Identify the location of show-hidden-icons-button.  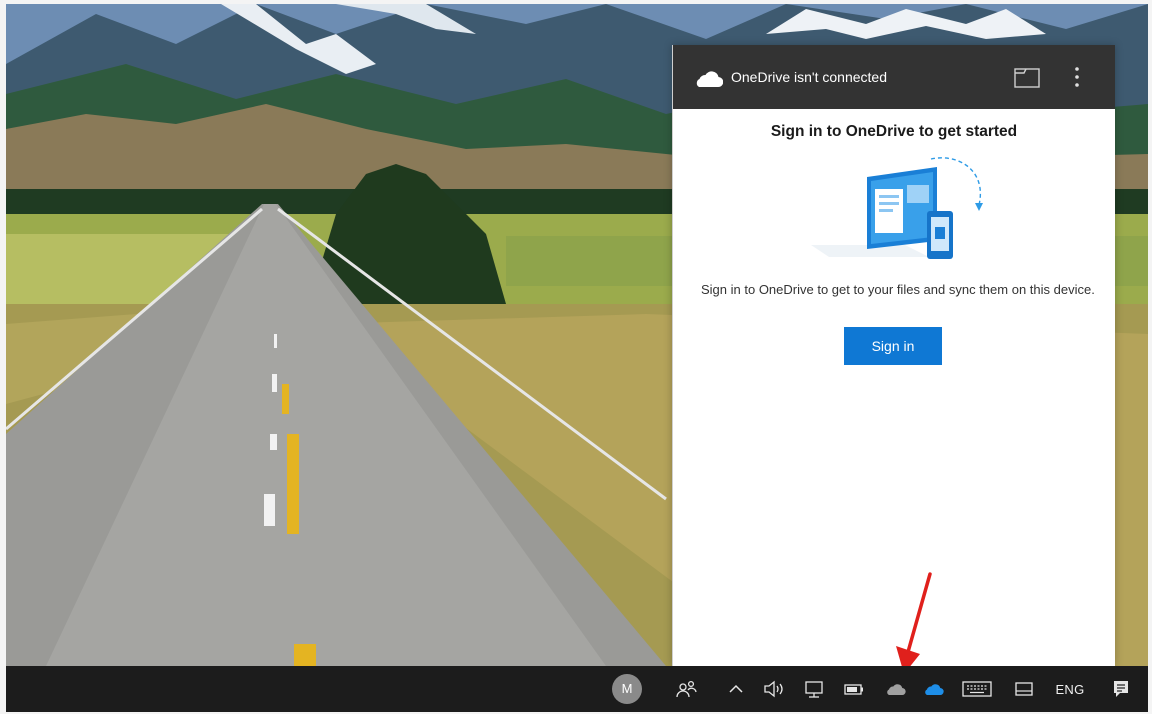
(736, 689).